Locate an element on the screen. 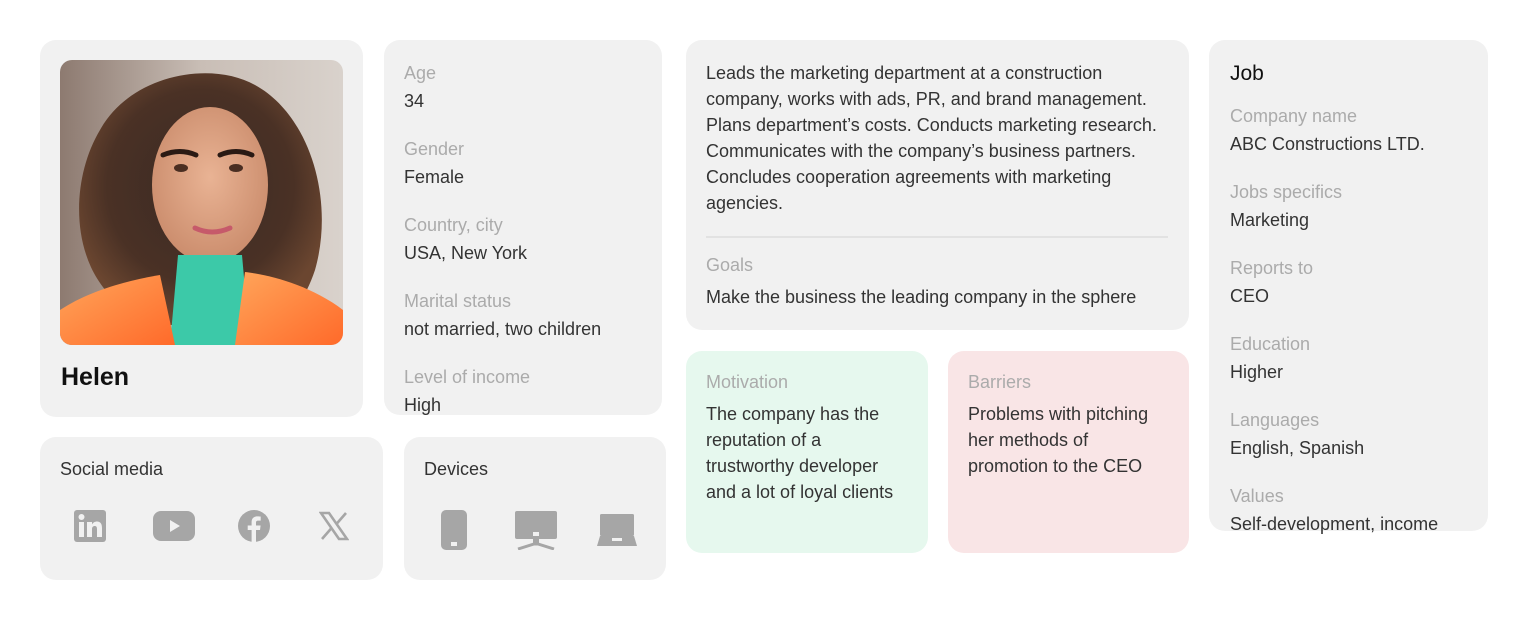 Image resolution: width=1528 pixels, height=621 pixels. desktop-icon is located at coordinates (536, 530).